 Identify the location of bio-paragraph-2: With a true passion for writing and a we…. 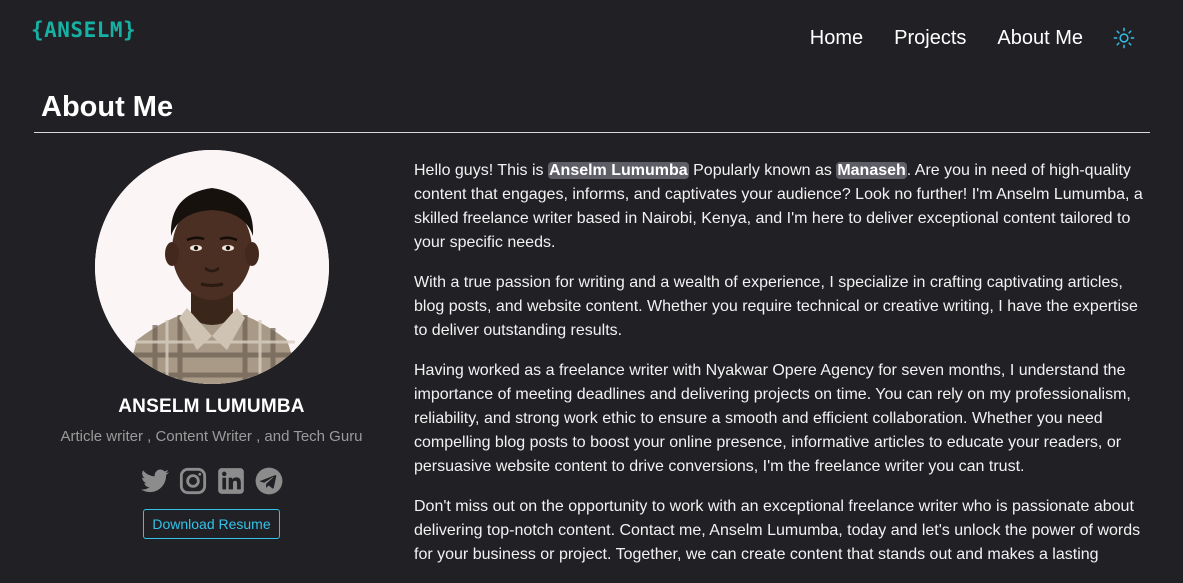
(776, 306).